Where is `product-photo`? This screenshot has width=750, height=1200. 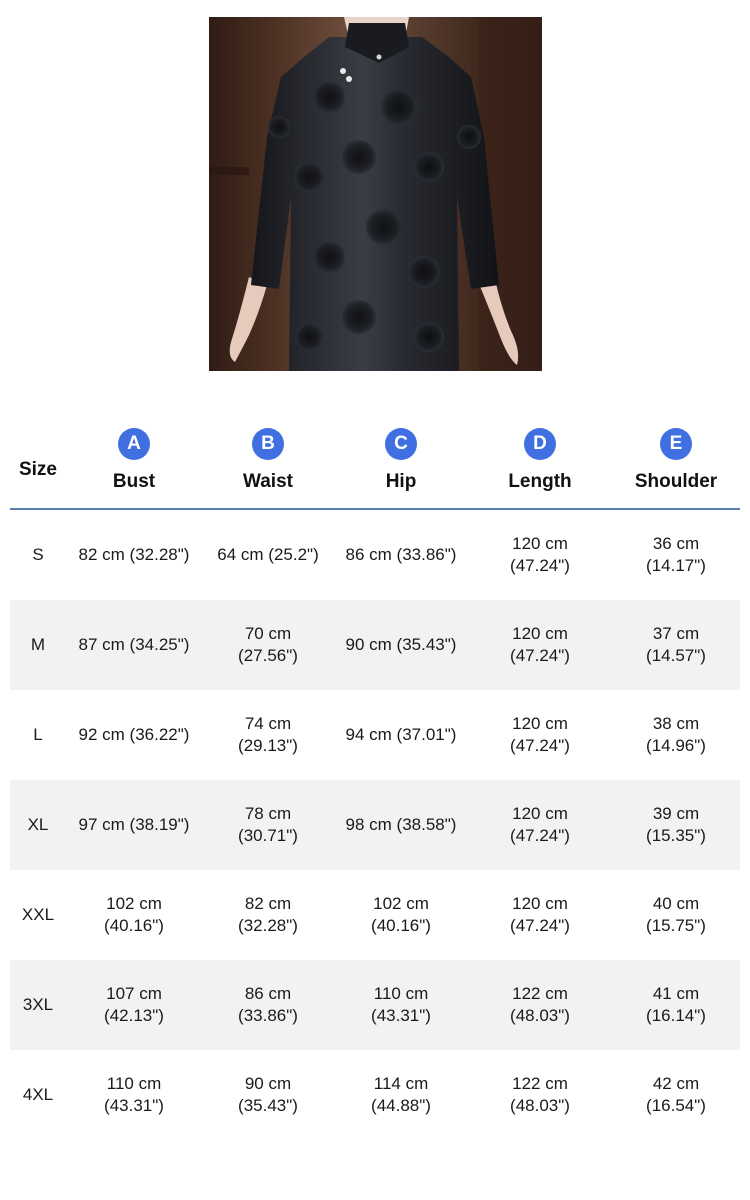
product-photo is located at coordinates (375, 194).